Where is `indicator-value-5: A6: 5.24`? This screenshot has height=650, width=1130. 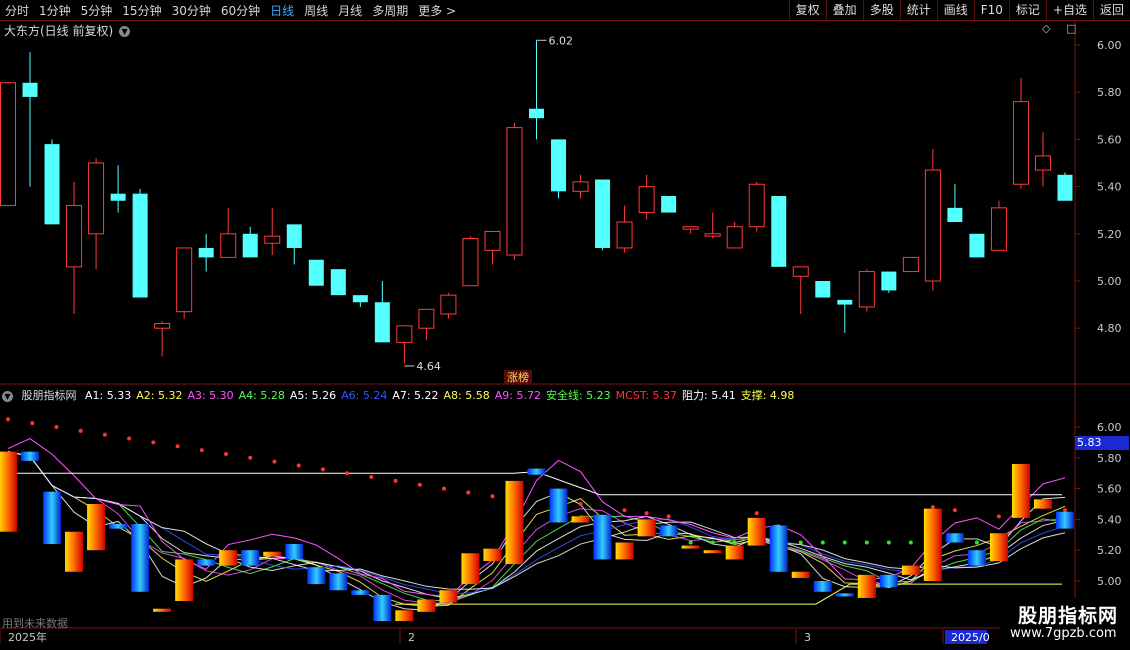
indicator-value-5: A6: 5.24 is located at coordinates (364, 395).